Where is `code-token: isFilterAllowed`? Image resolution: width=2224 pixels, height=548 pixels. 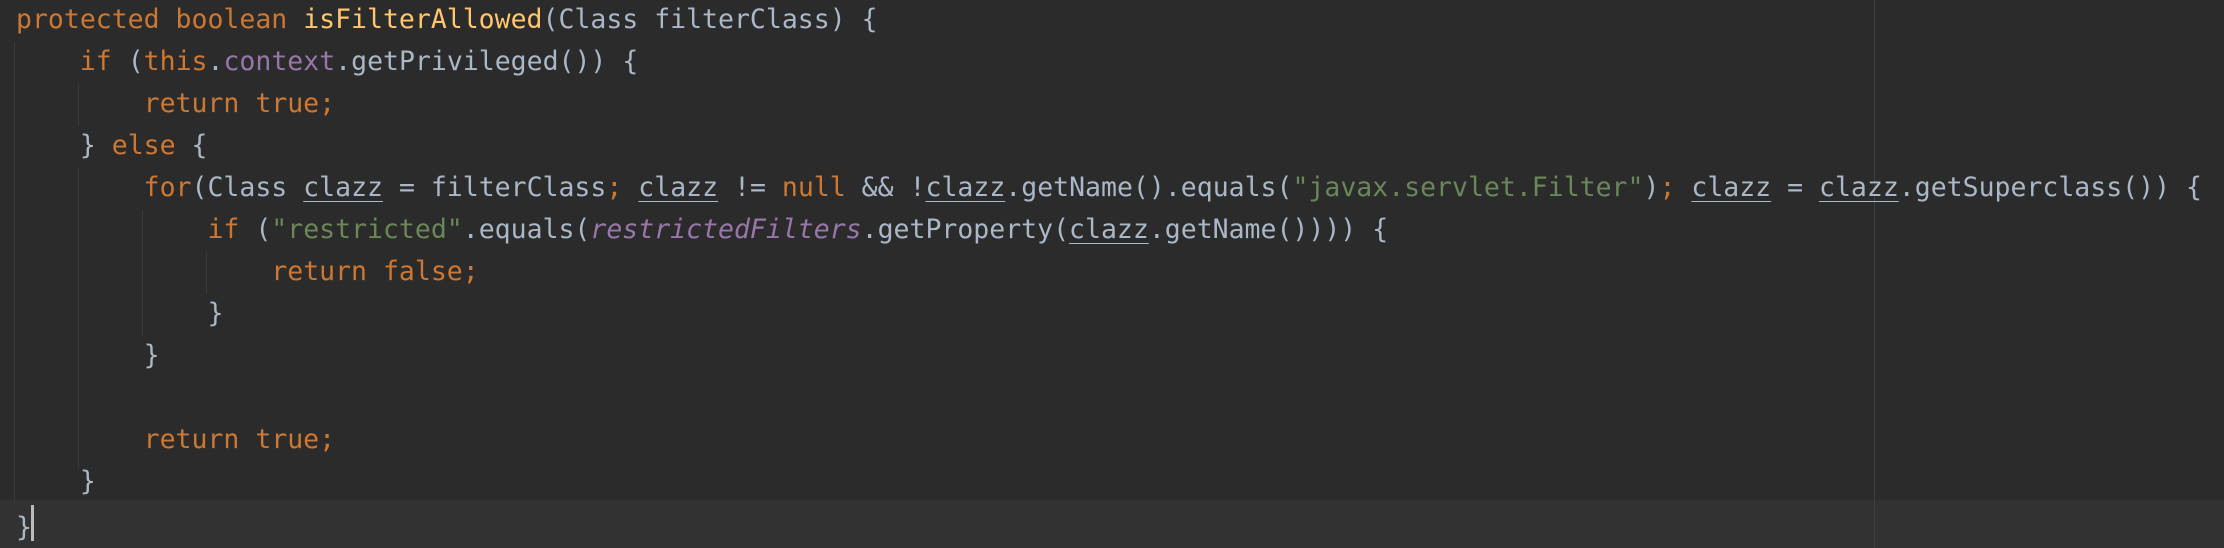 code-token: isFilterAllowed is located at coordinates (423, 19).